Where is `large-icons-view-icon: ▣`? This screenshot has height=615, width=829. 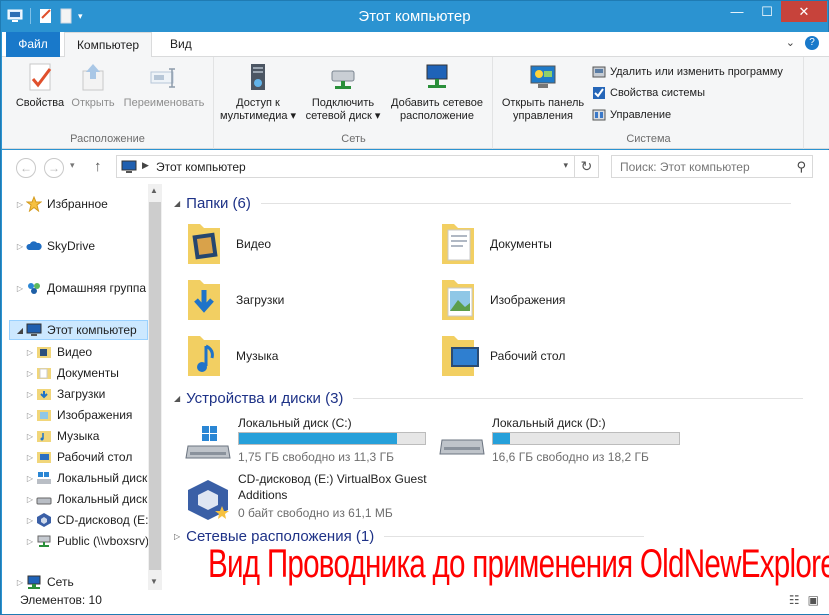 large-icons-view-icon: ▣ is located at coordinates (813, 600).